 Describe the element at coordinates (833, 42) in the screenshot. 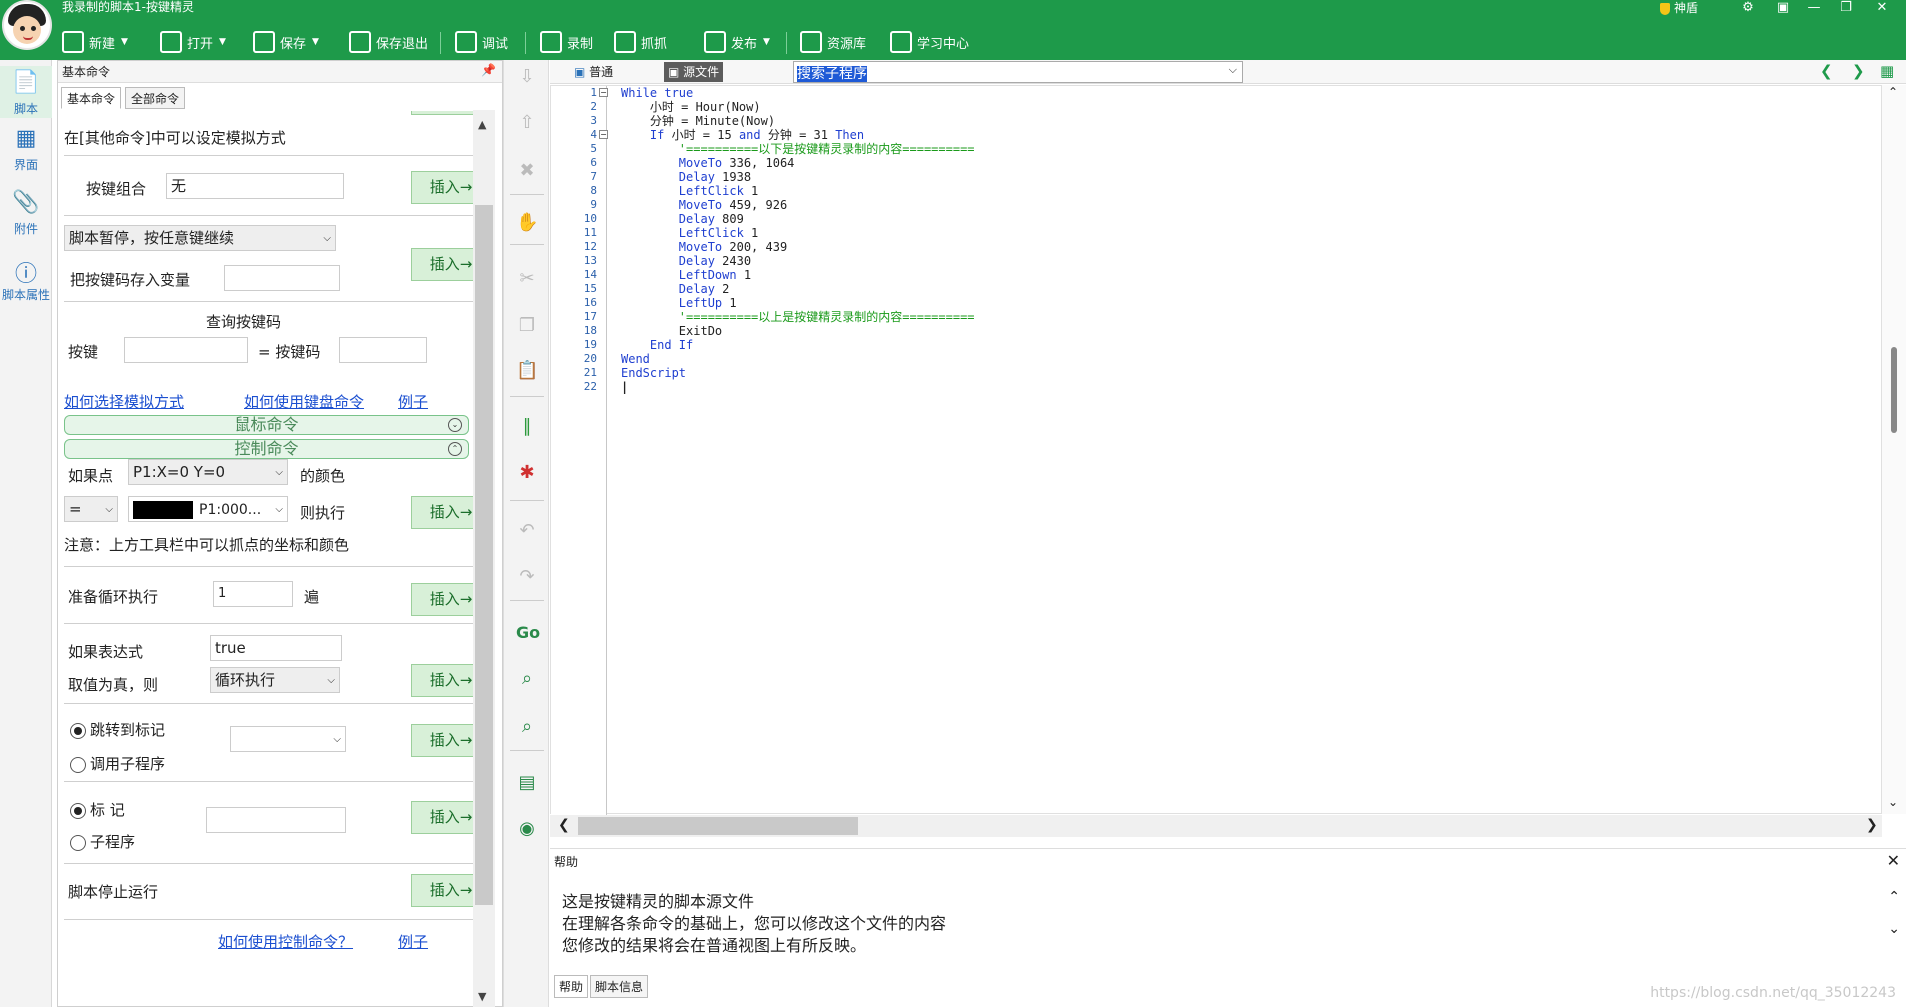

I see `toolbar-resource-button: 资源库` at that location.